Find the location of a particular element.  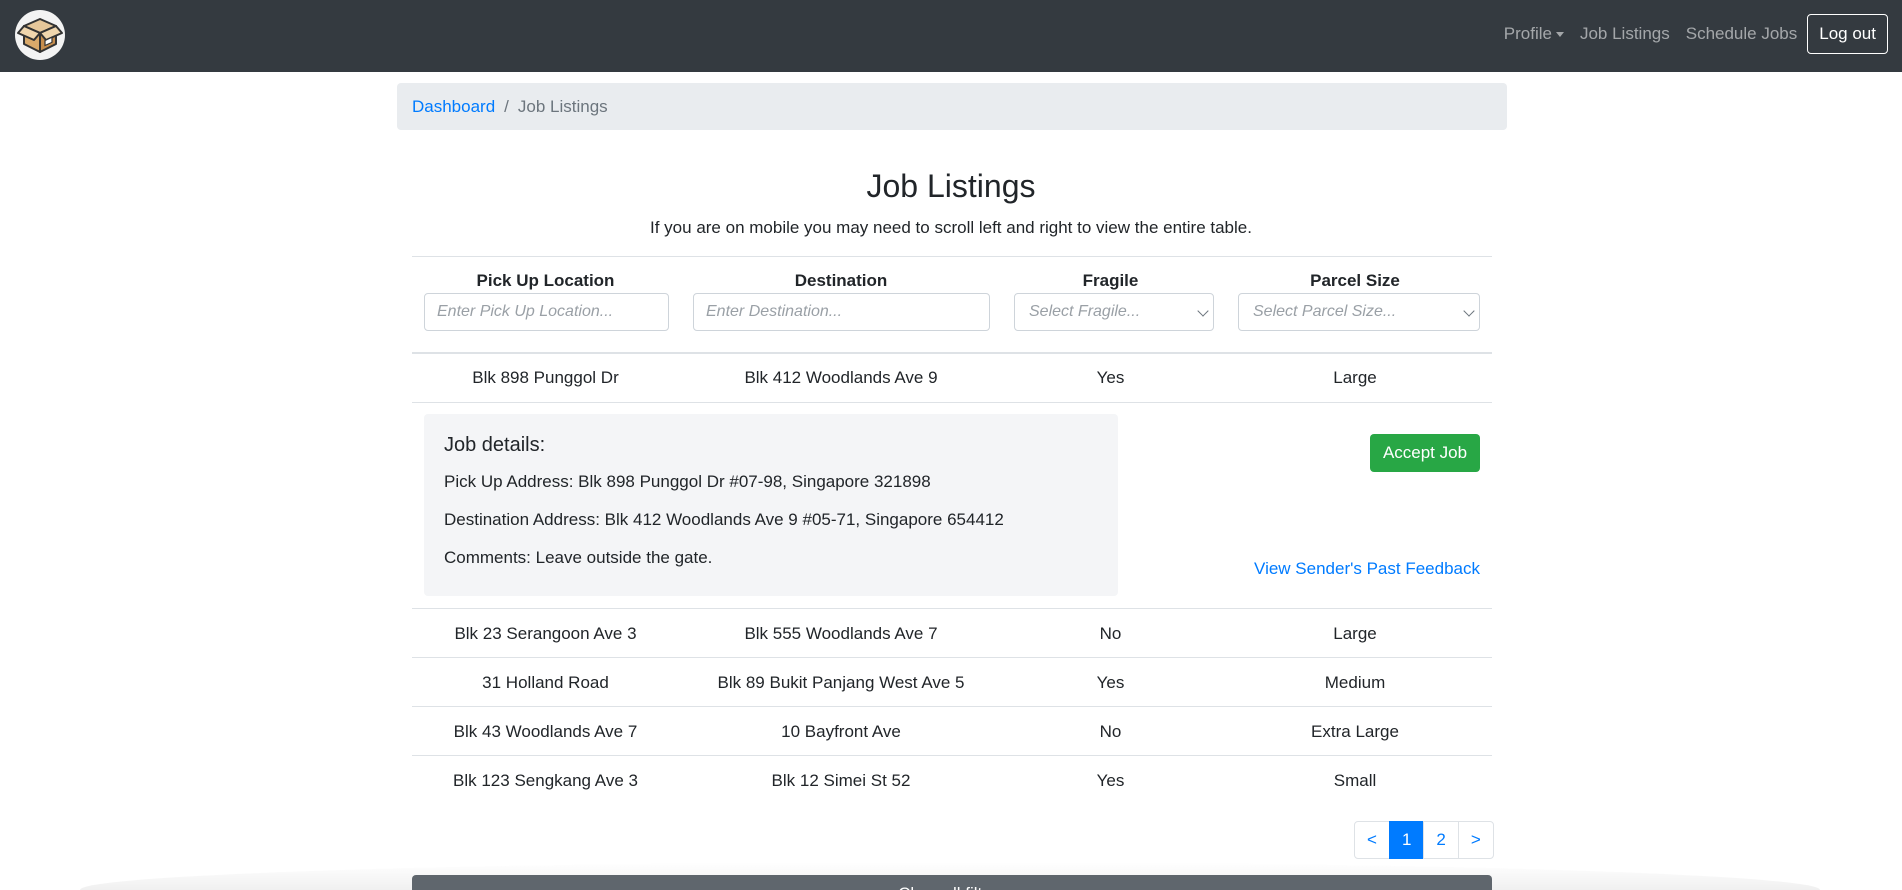

pagination-page-2: 2 is located at coordinates (1441, 840).